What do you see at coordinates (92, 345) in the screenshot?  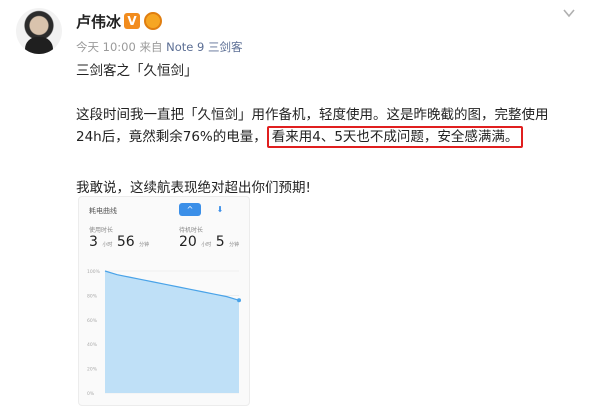 I see `y-tick-label: 40%` at bounding box center [92, 345].